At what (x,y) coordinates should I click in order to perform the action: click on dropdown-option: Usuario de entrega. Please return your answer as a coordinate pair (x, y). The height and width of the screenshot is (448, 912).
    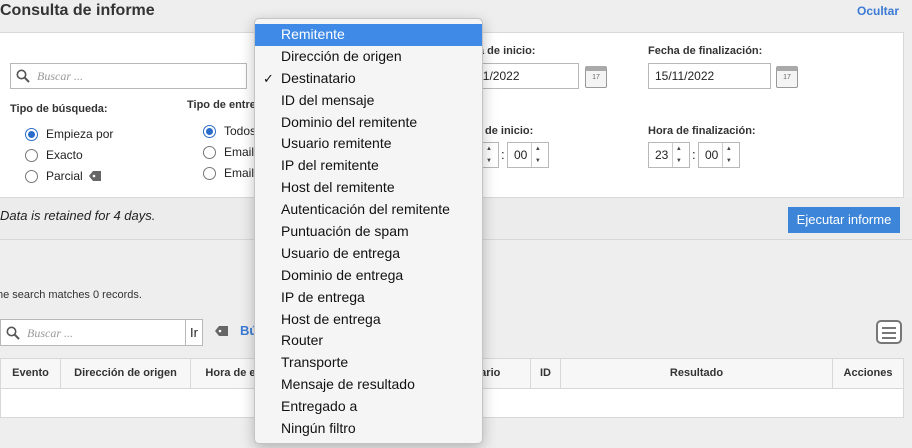
    Looking at the image, I should click on (368, 254).